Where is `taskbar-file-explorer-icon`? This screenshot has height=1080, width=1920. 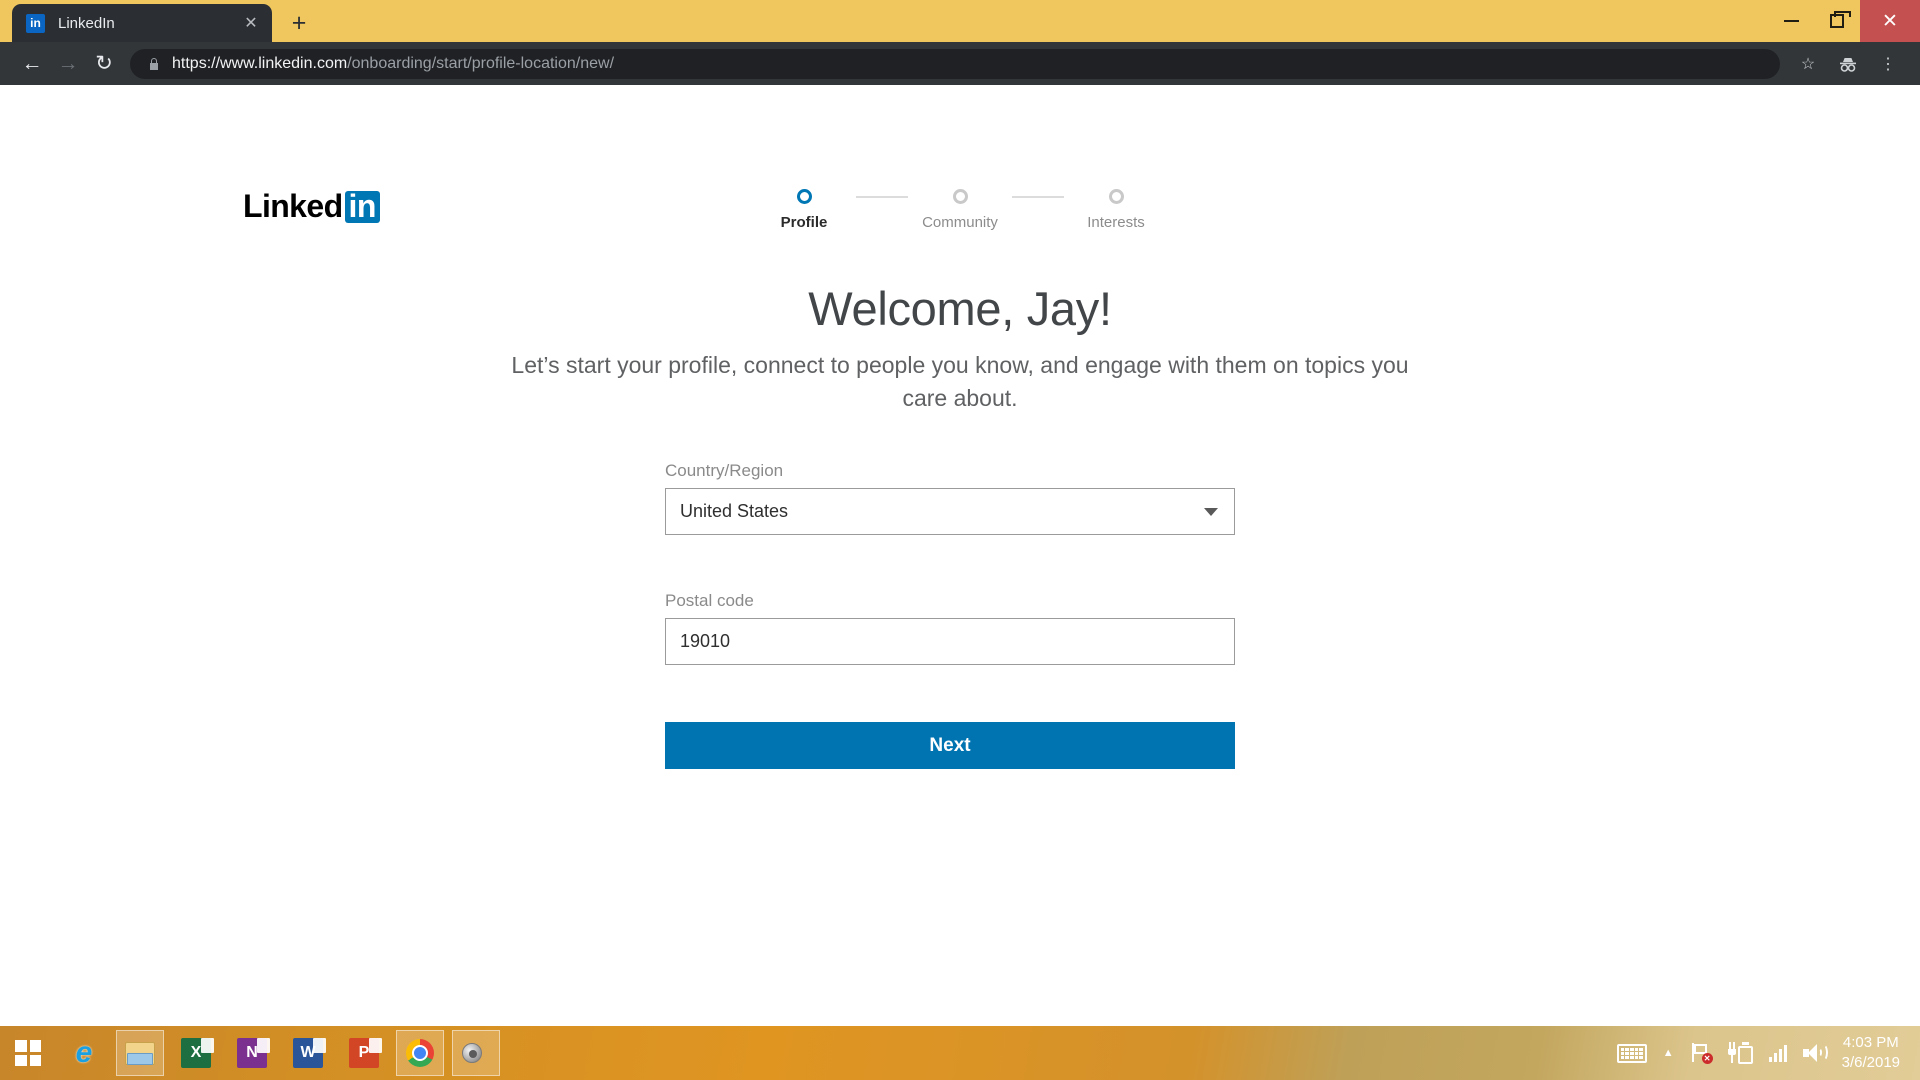 taskbar-file-explorer-icon is located at coordinates (140, 1053).